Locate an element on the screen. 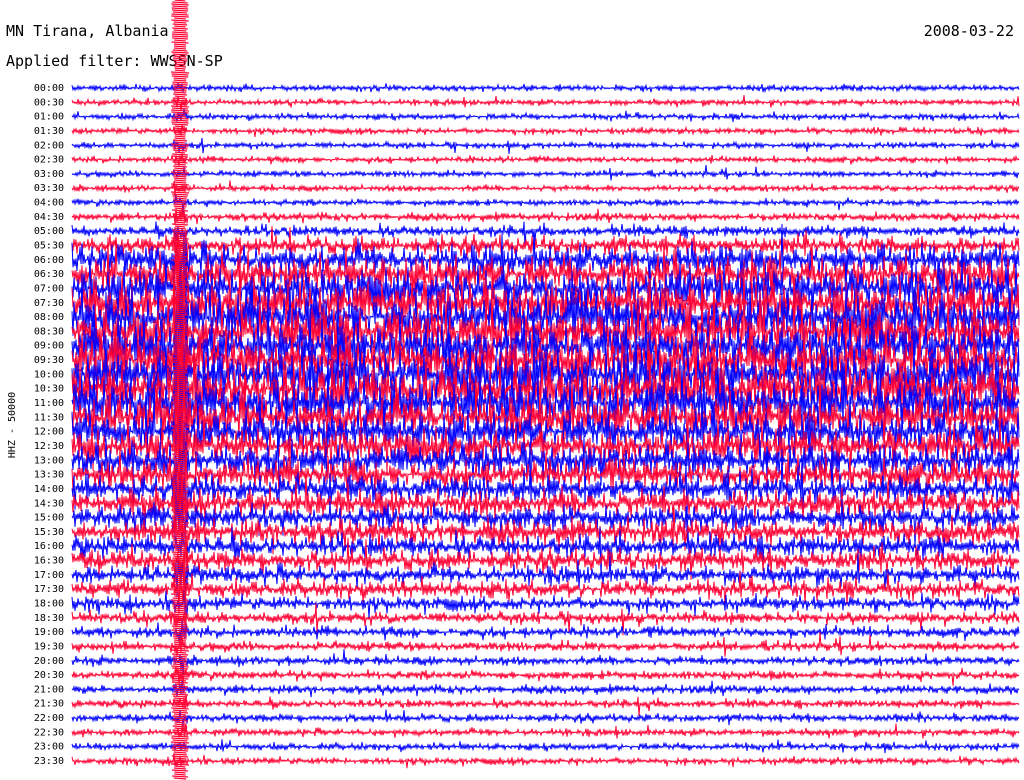 This screenshot has height=780, width=1024. row-time-label: 16:00 is located at coordinates (49, 546).